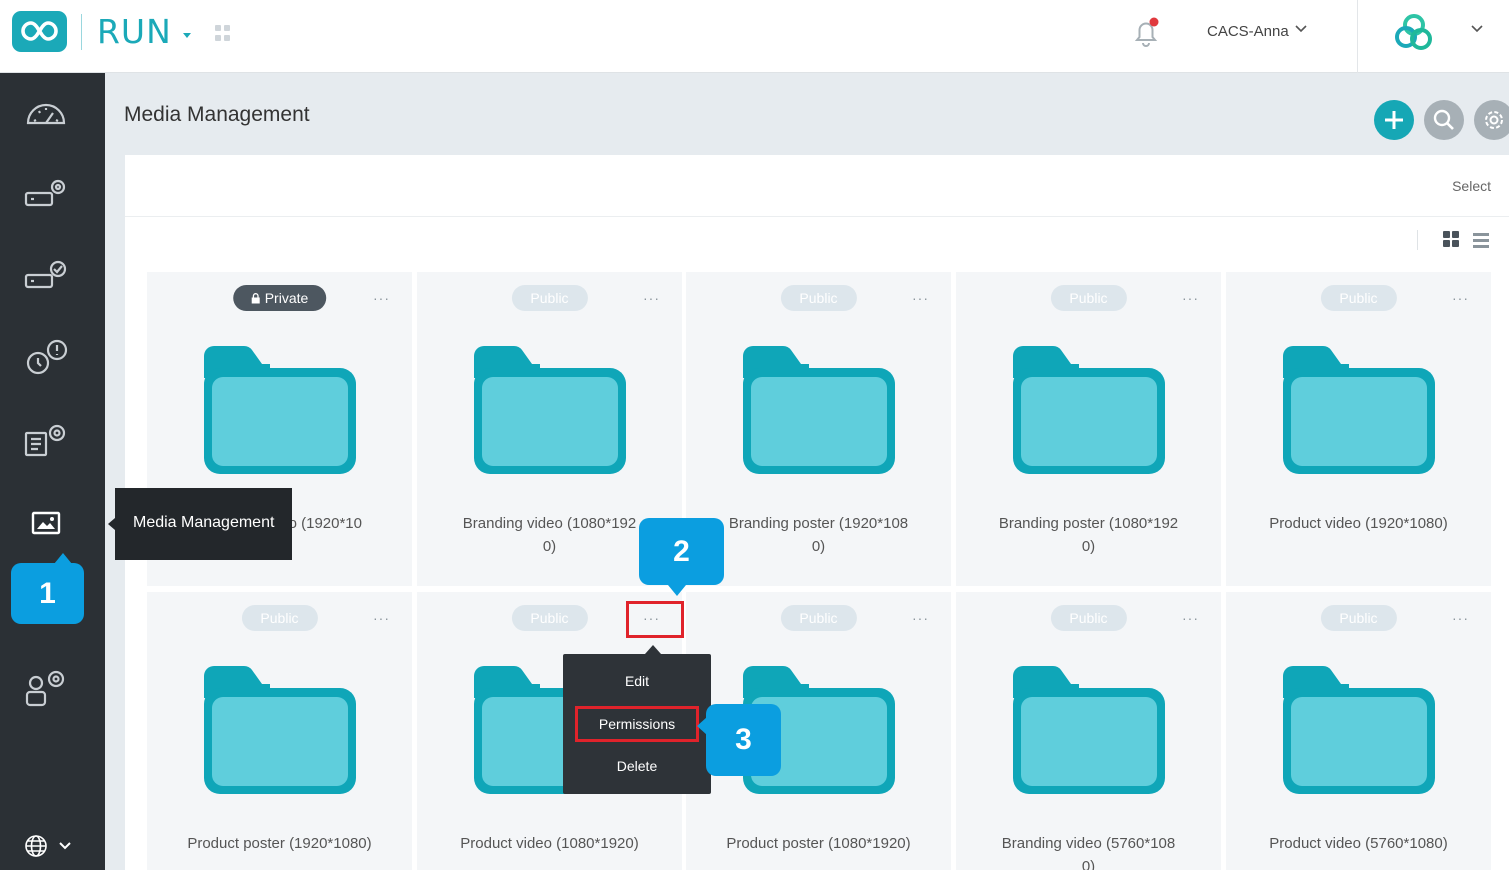 The width and height of the screenshot is (1509, 870). I want to click on header-divider, so click(1357, 36).